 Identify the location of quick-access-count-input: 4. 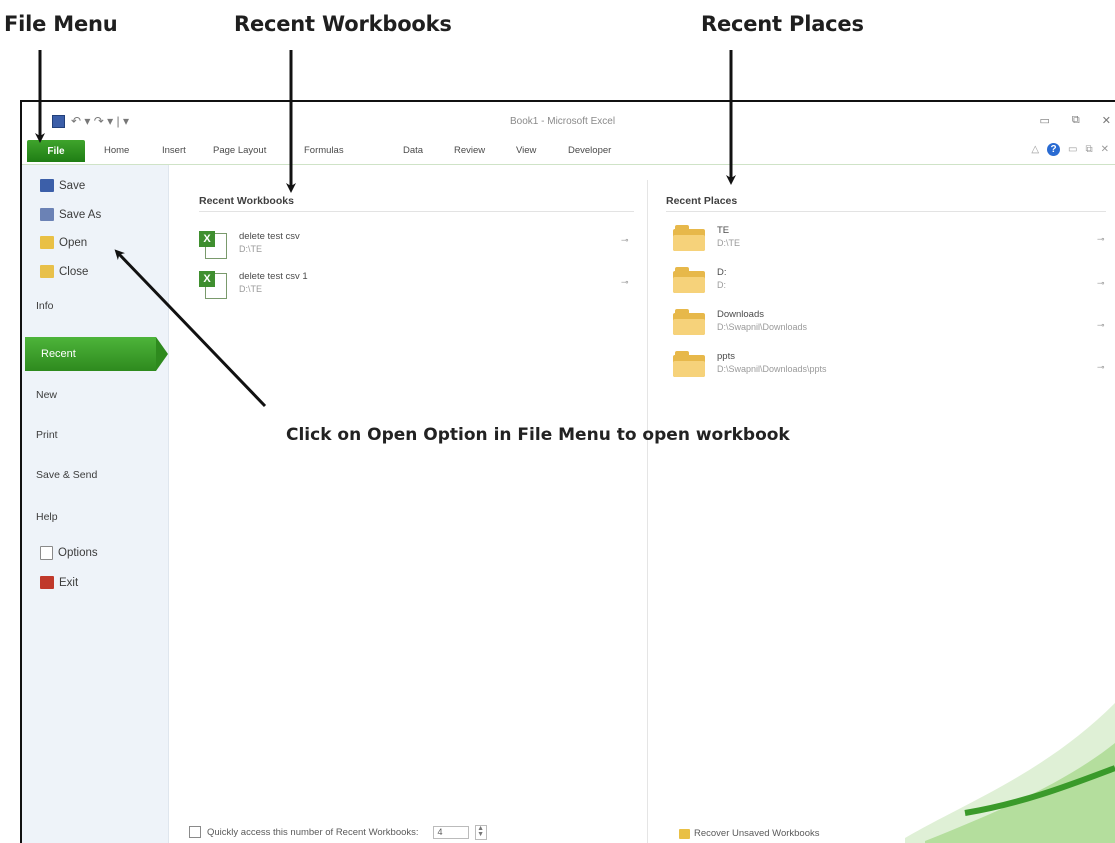
(450, 832).